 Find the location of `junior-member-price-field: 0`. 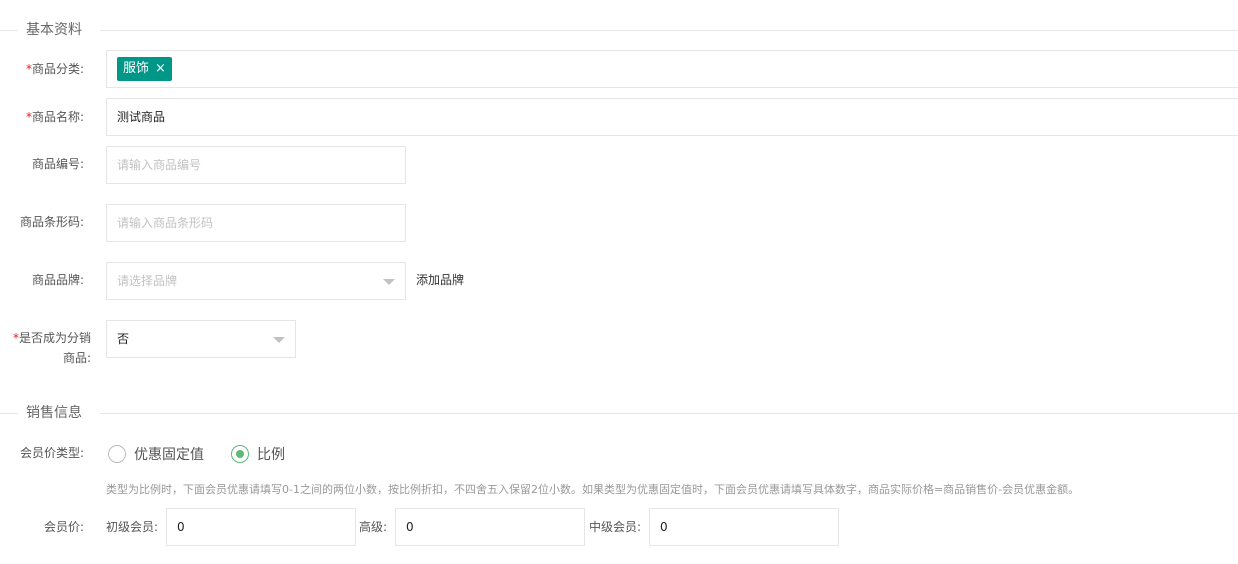

junior-member-price-field: 0 is located at coordinates (261, 527).